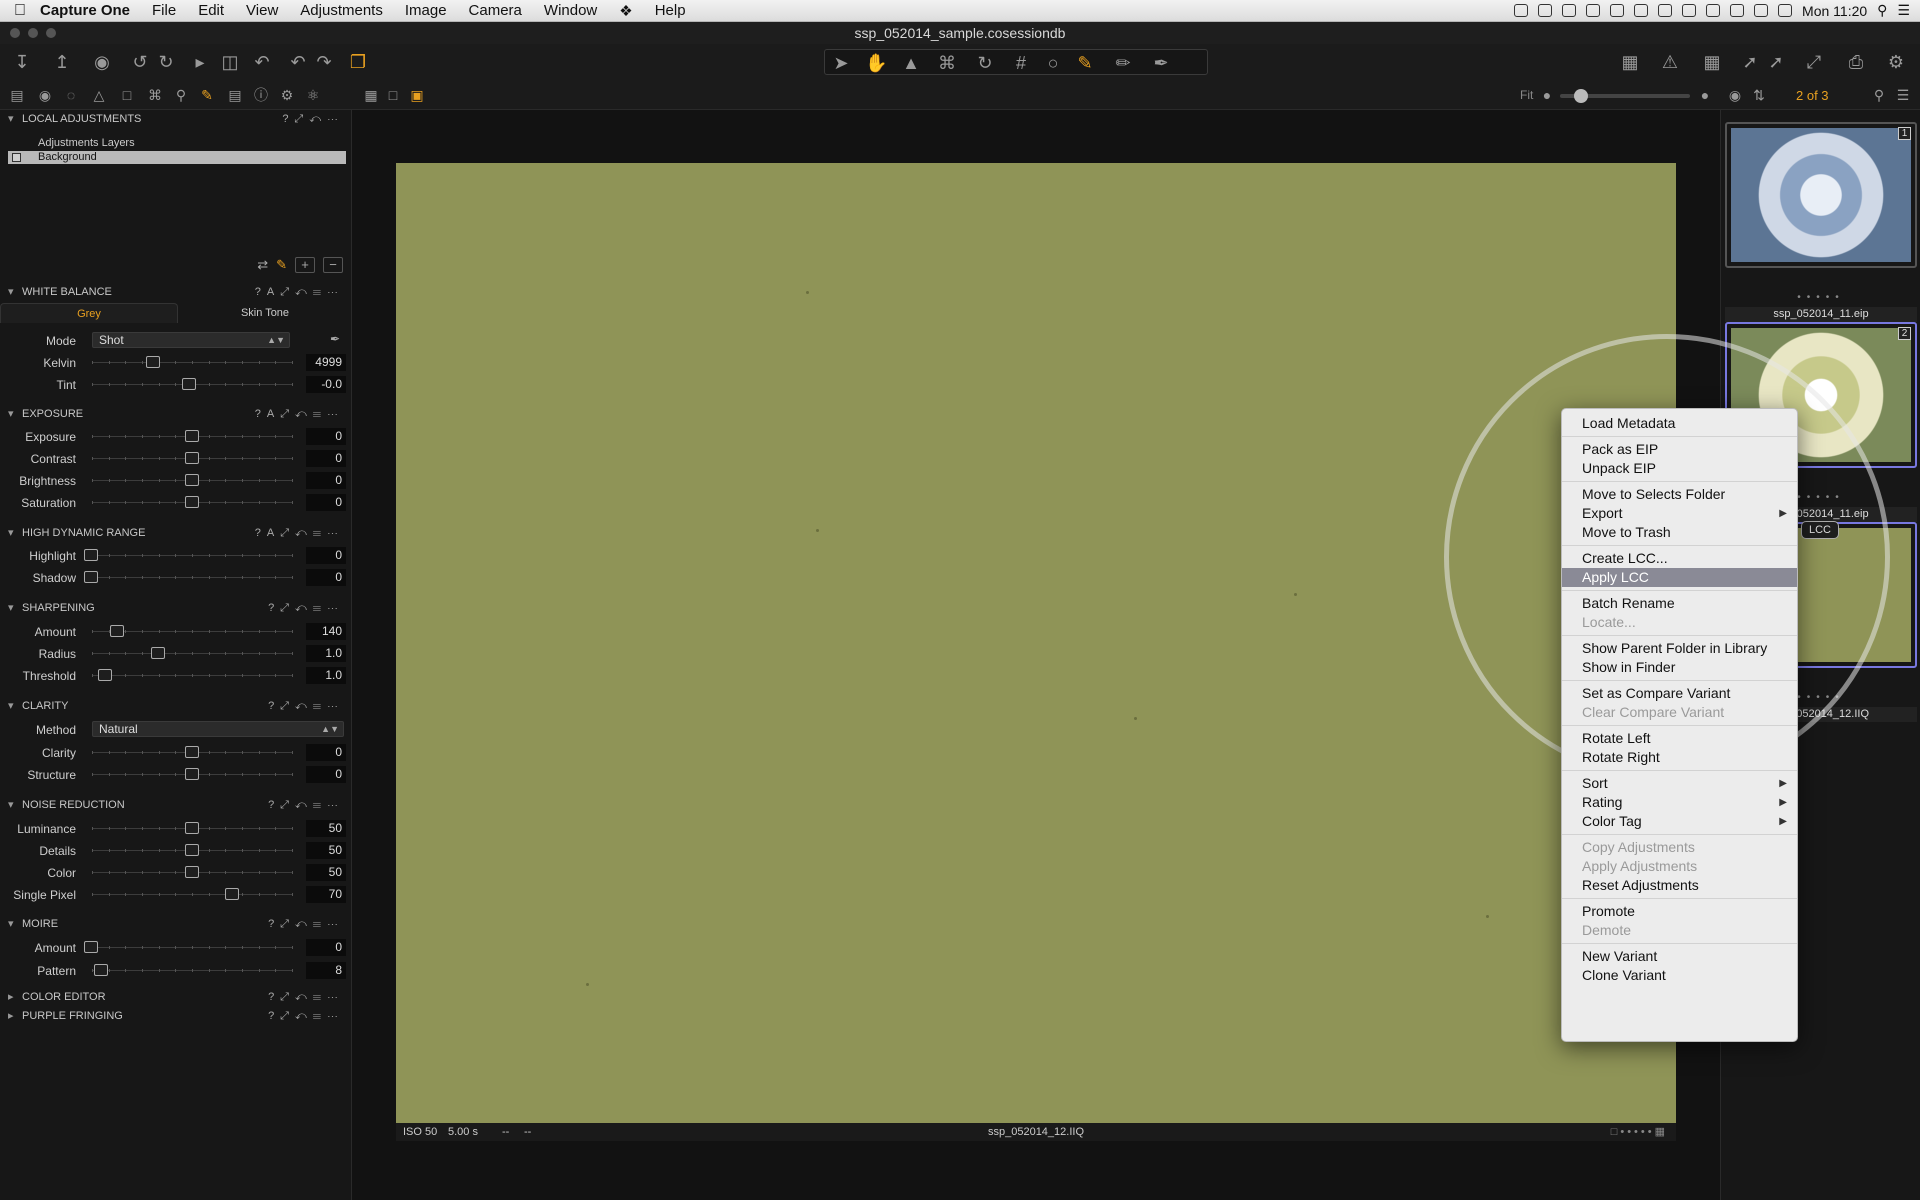 The height and width of the screenshot is (1200, 1920). I want to click on capture-tab-icon: ◉, so click(45, 95).